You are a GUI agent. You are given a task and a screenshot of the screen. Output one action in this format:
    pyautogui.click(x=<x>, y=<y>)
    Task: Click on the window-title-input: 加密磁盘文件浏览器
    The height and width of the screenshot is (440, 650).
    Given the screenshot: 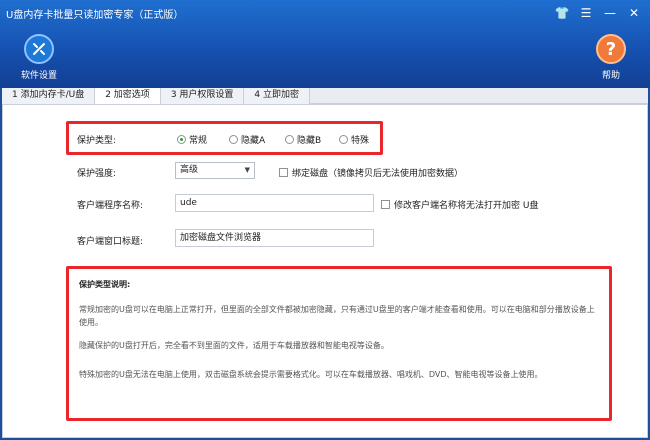 What is the action you would take?
    pyautogui.click(x=274, y=238)
    